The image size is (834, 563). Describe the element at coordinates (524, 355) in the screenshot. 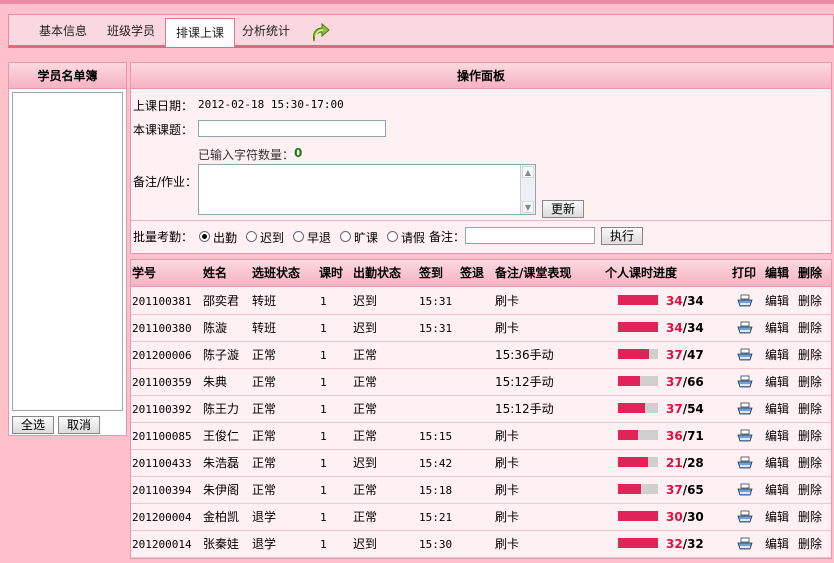

I see `remark-cell: 15:36手动` at that location.